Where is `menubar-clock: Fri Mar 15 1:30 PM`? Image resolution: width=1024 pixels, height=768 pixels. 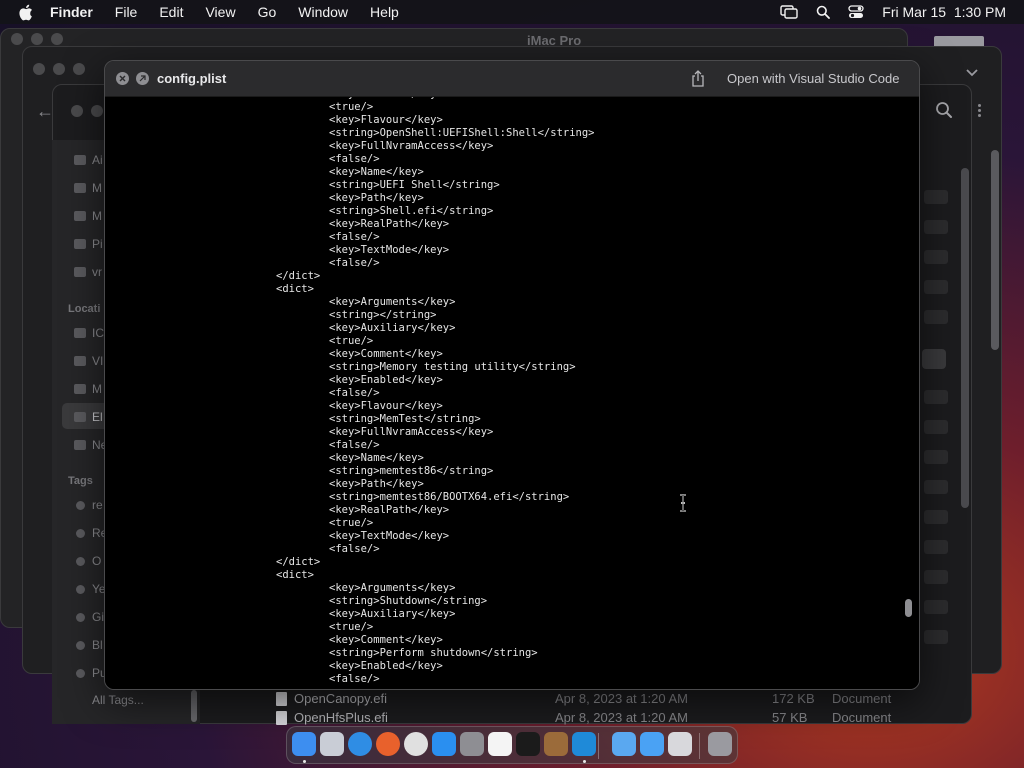
menubar-clock: Fri Mar 15 1:30 PM is located at coordinates (944, 12).